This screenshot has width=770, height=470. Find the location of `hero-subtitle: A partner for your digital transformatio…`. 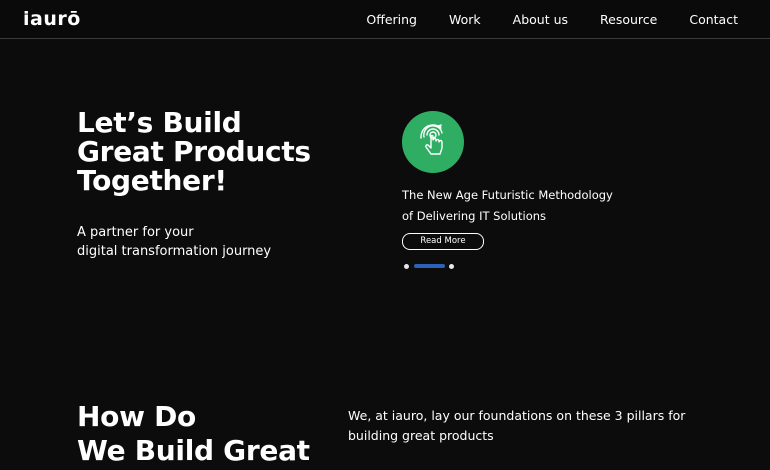

hero-subtitle: A partner for your digital transformatio… is located at coordinates (174, 242).